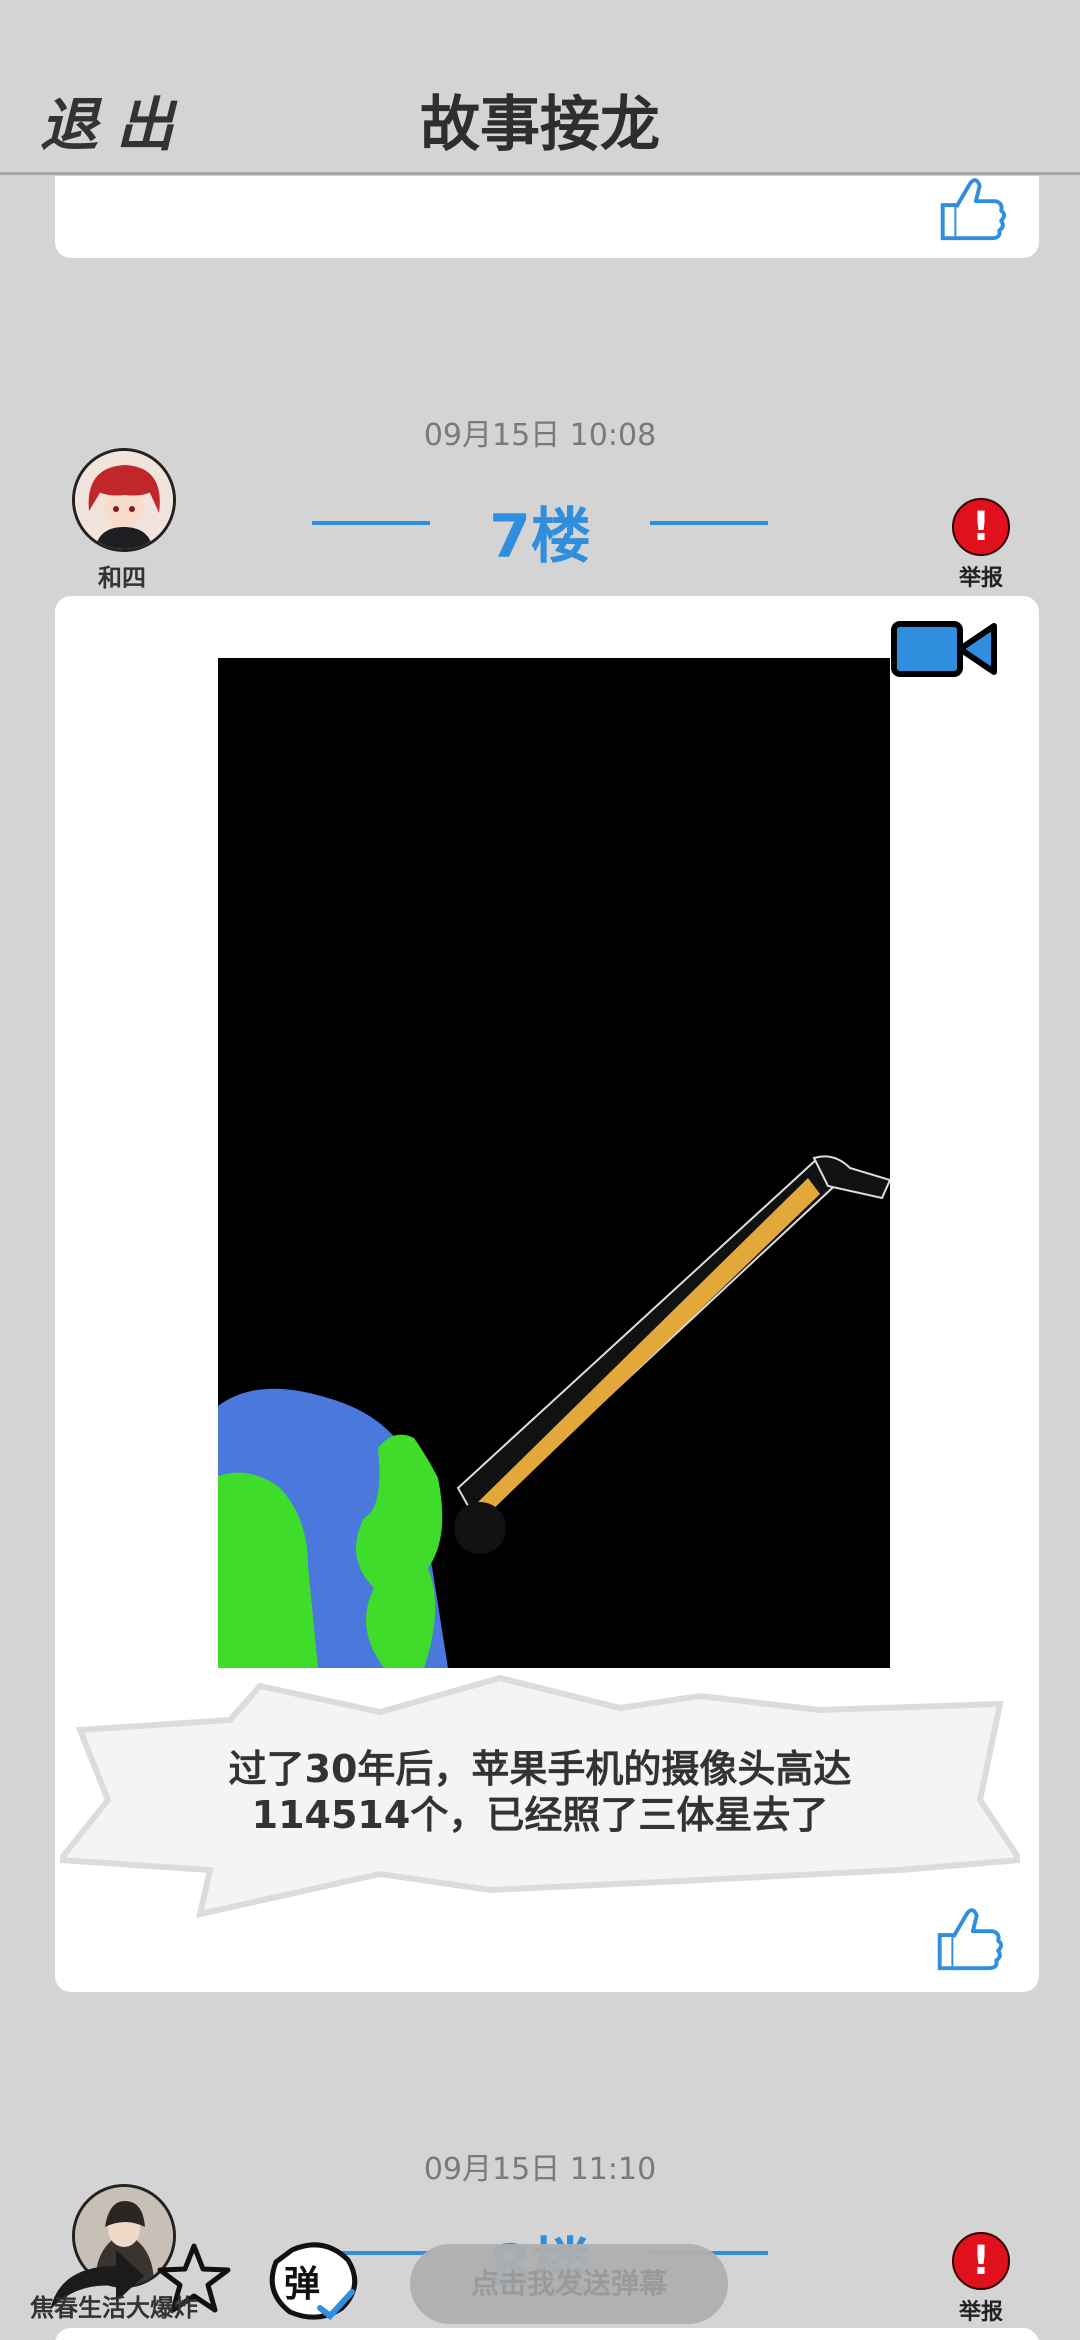 This screenshot has height=2340, width=1080. I want to click on bottom-toolbar: 弹 焦春生活大爆炸 点击我发送弹幕, so click(540, 2287).